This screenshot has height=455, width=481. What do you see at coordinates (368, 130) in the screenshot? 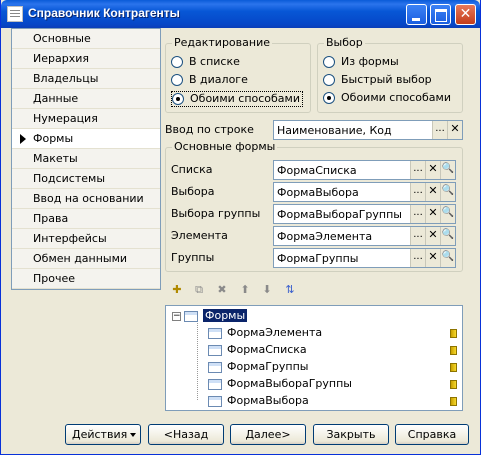
I see `input-by-string-field: Наименование, Код ... ✕` at bounding box center [368, 130].